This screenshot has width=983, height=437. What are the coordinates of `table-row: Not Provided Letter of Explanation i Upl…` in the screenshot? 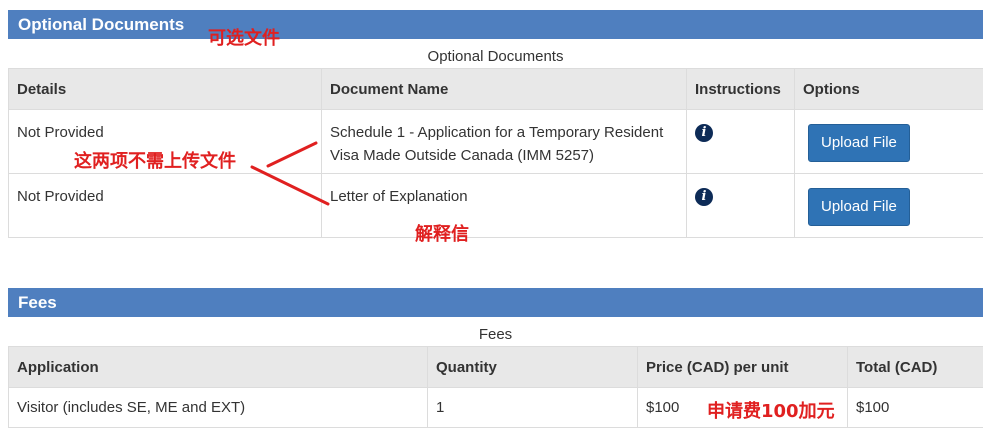 It's located at (495, 205).